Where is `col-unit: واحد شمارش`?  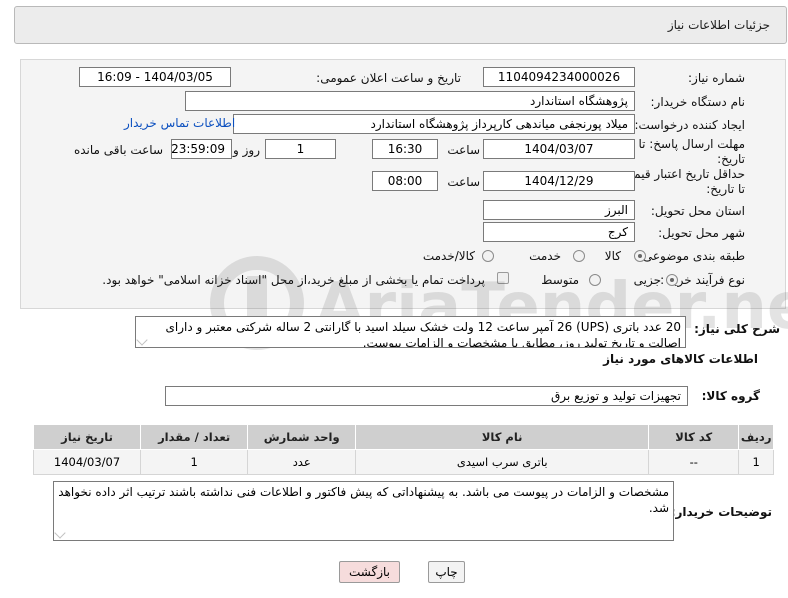
col-unit: واحد شمارش is located at coordinates (302, 437).